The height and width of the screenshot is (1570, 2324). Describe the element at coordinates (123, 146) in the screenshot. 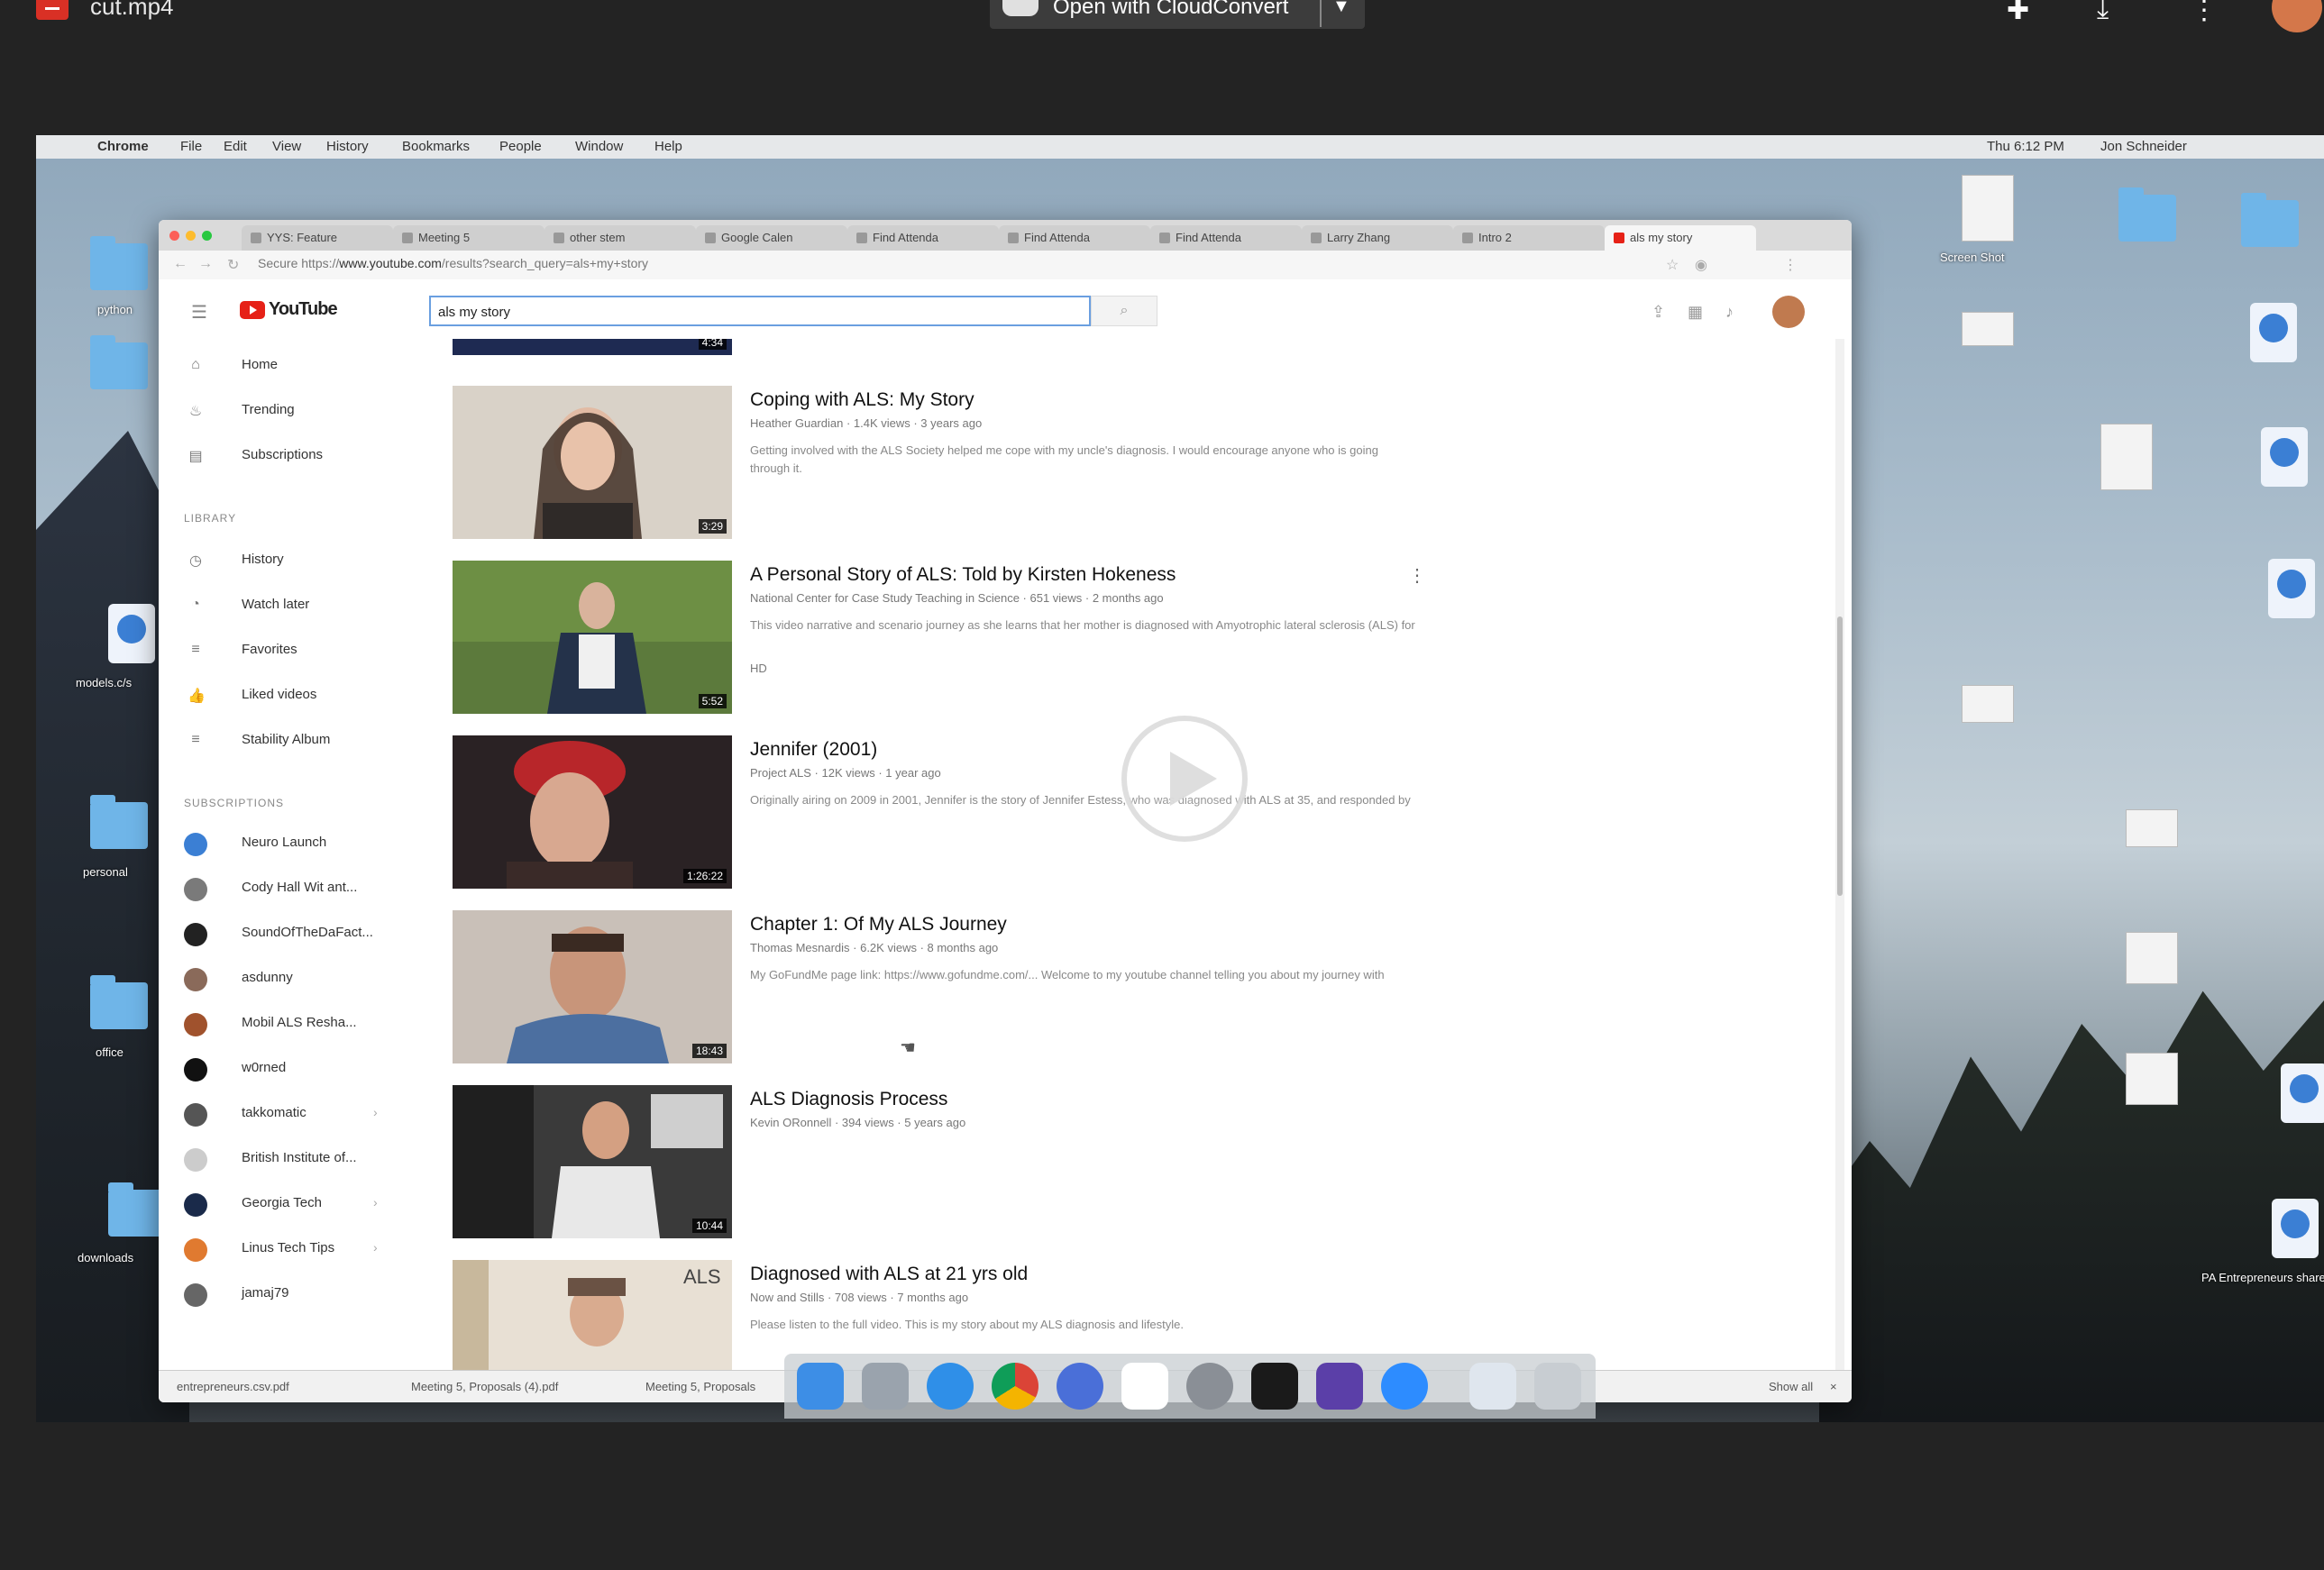

I see `menu-chrome: Chrome` at that location.